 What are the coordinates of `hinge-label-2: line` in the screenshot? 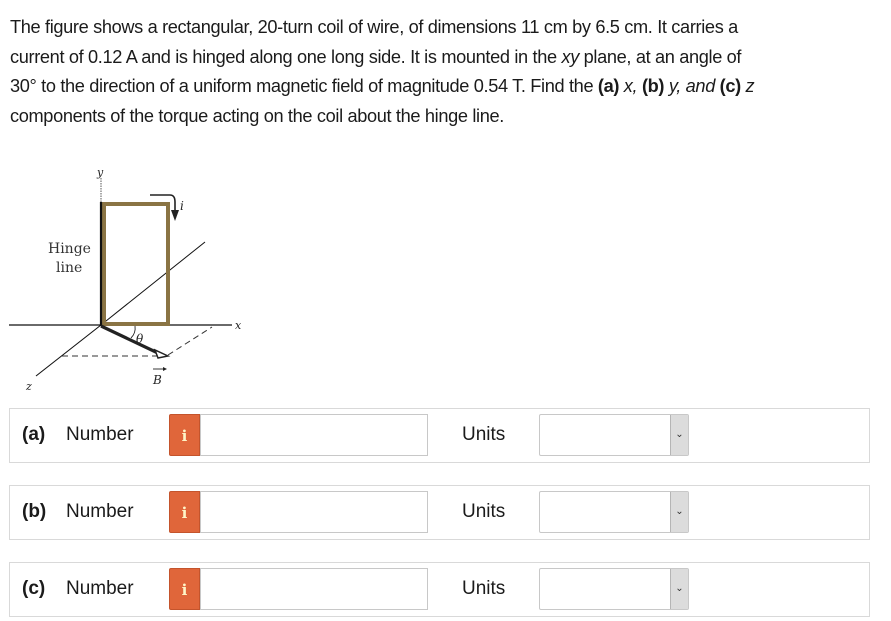 It's located at (69, 268).